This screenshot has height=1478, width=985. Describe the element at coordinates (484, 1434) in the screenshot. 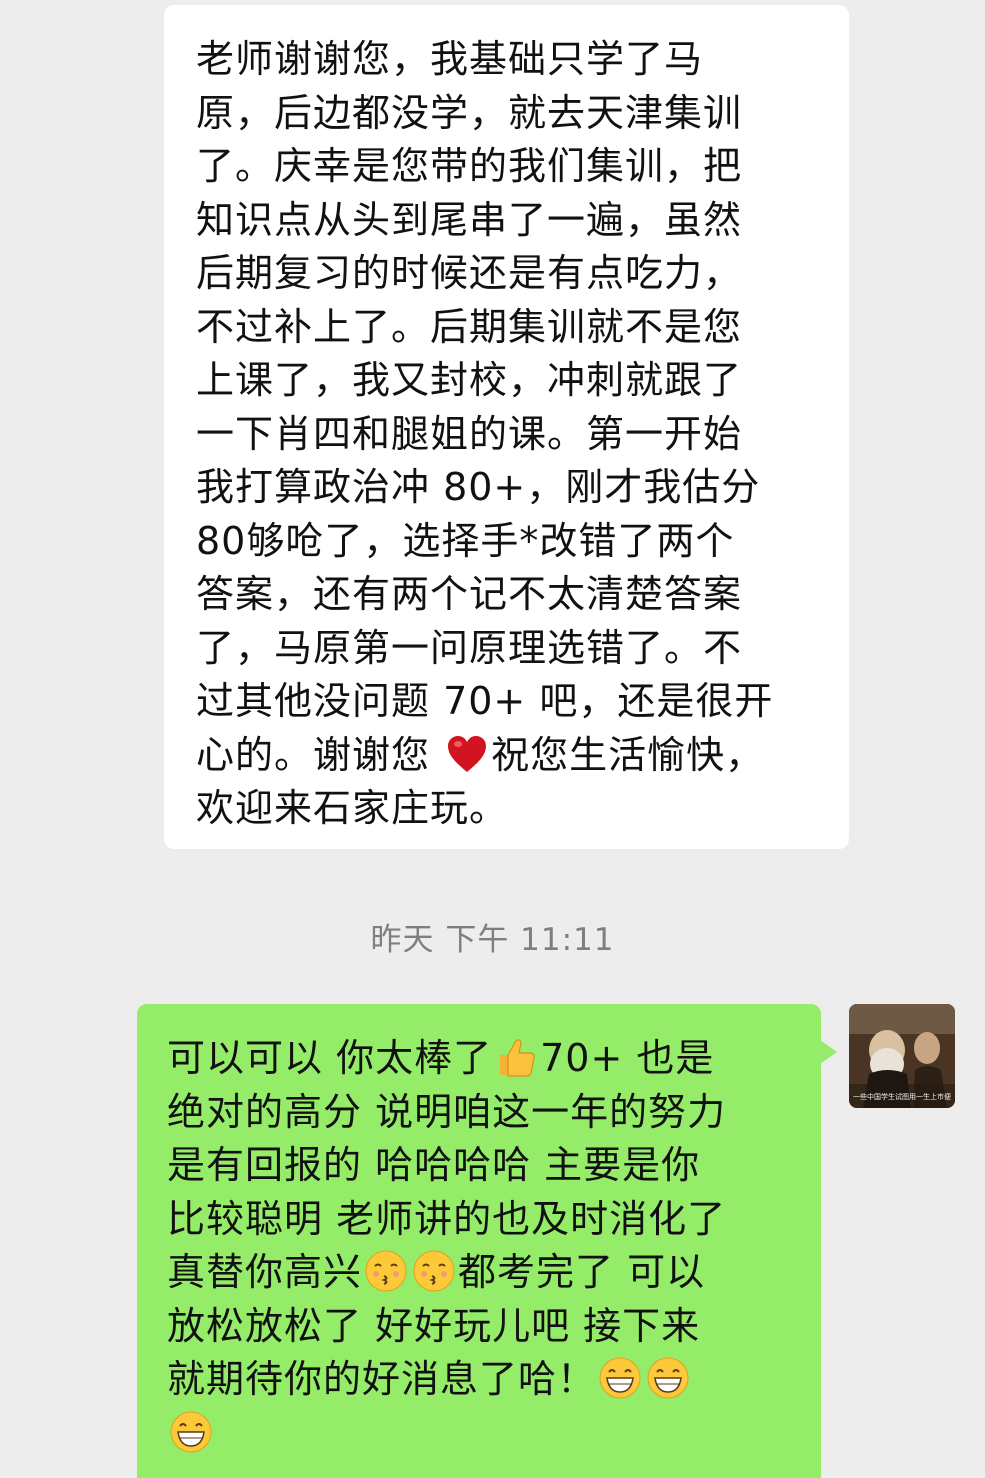

I see `message-line` at that location.